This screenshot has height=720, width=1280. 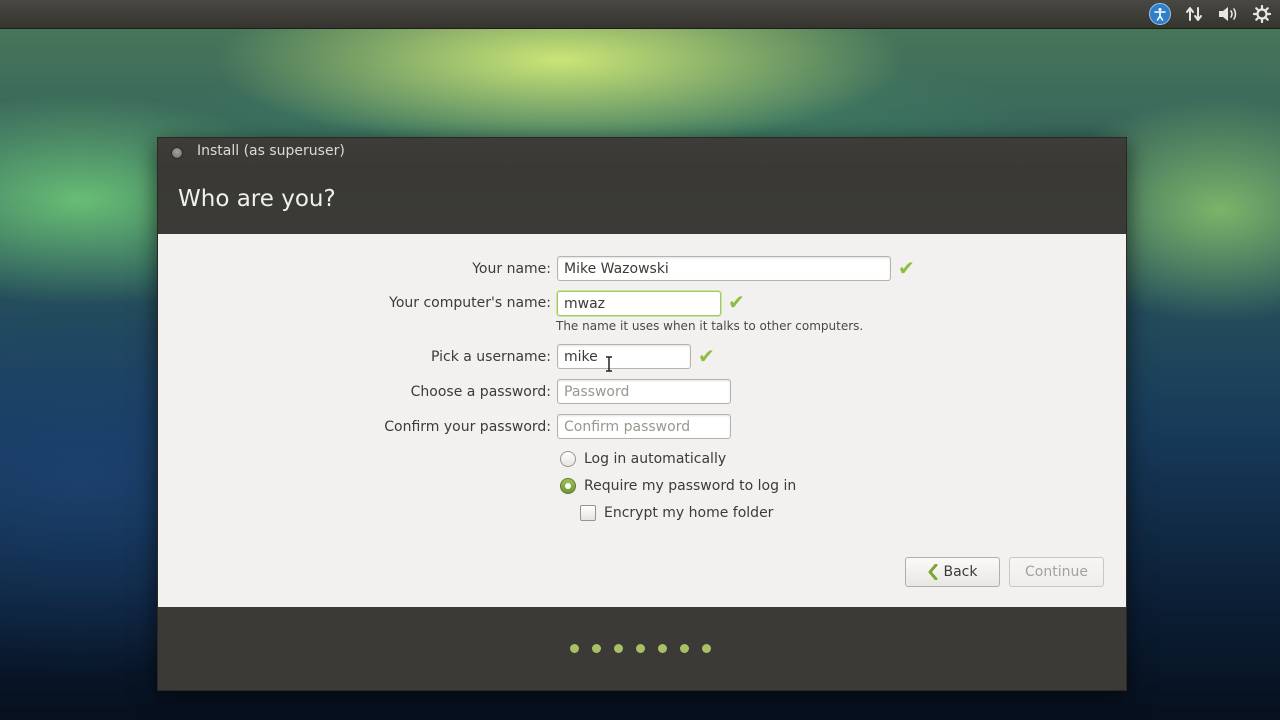 I want to click on require-password-label: Require my password to log in, so click(x=690, y=486).